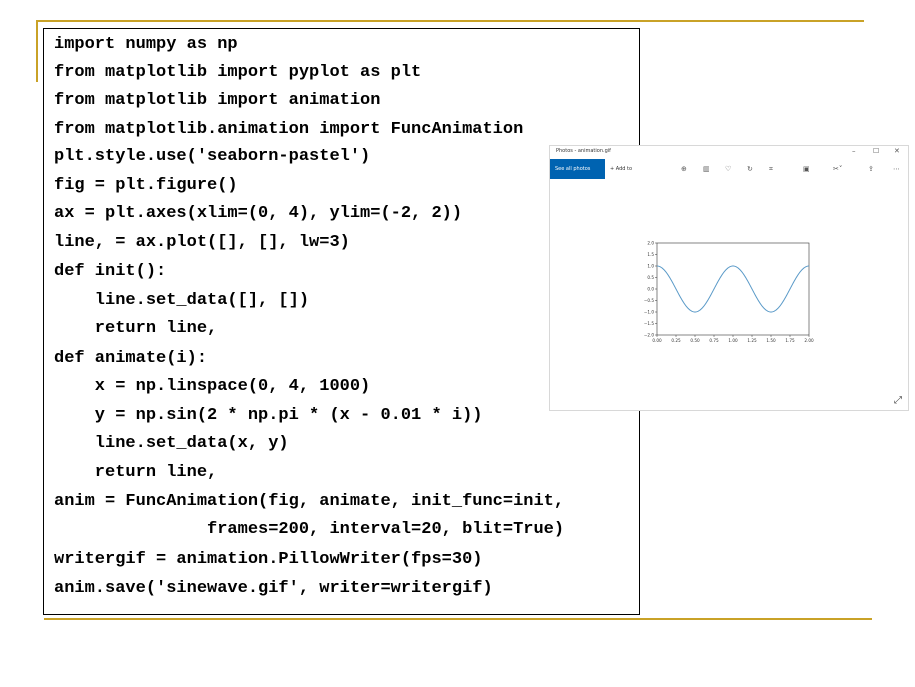 Image resolution: width=915 pixels, height=687 pixels. What do you see at coordinates (649, 300) in the screenshot?
I see `y-tick-label: −0.5` at bounding box center [649, 300].